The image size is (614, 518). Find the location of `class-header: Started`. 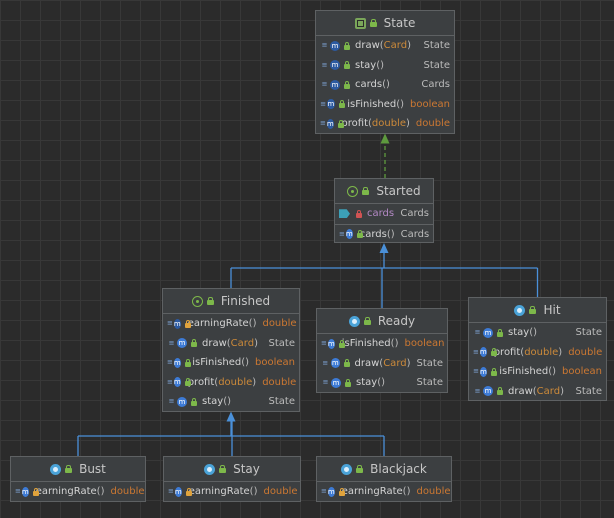

class-header: Started is located at coordinates (384, 191).